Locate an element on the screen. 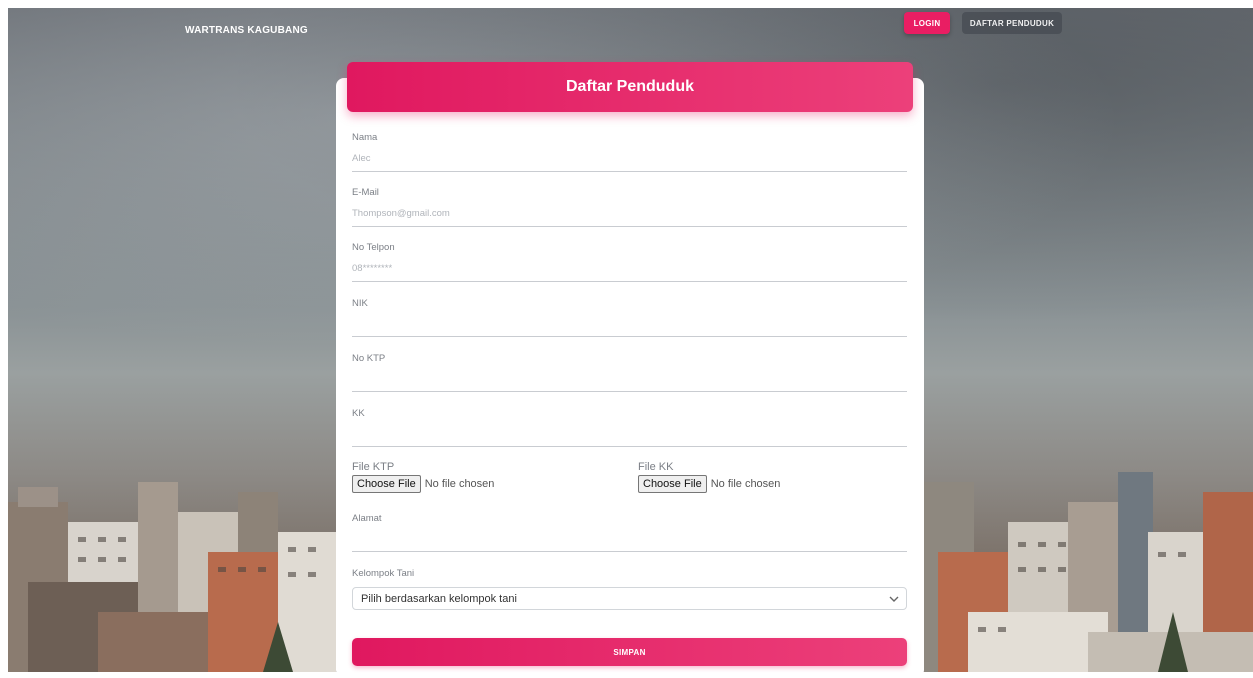 The width and height of the screenshot is (1253, 678). nik-label: NIK is located at coordinates (360, 303).